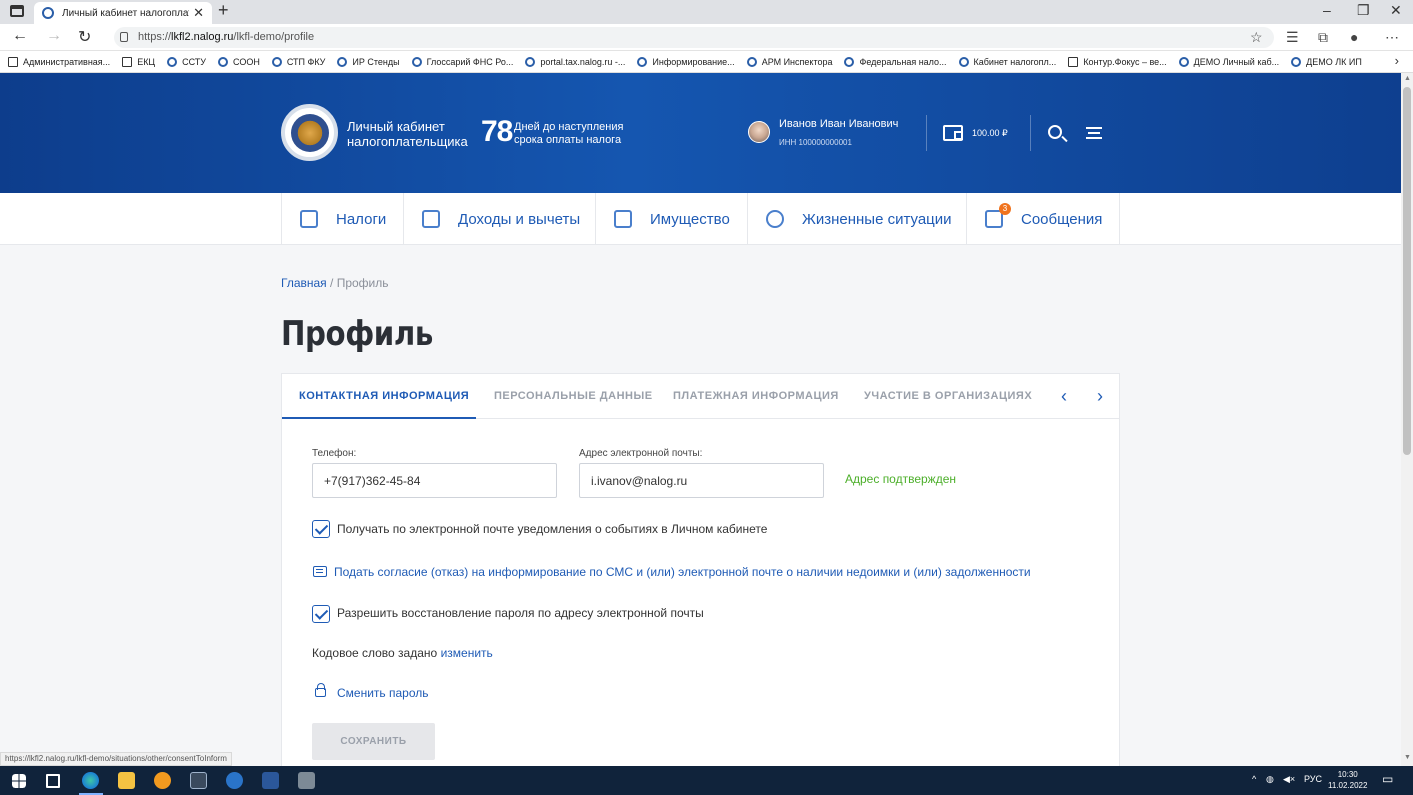  Describe the element at coordinates (1064, 396) in the screenshot. I see `tabs-prev-icon: ‹` at that location.